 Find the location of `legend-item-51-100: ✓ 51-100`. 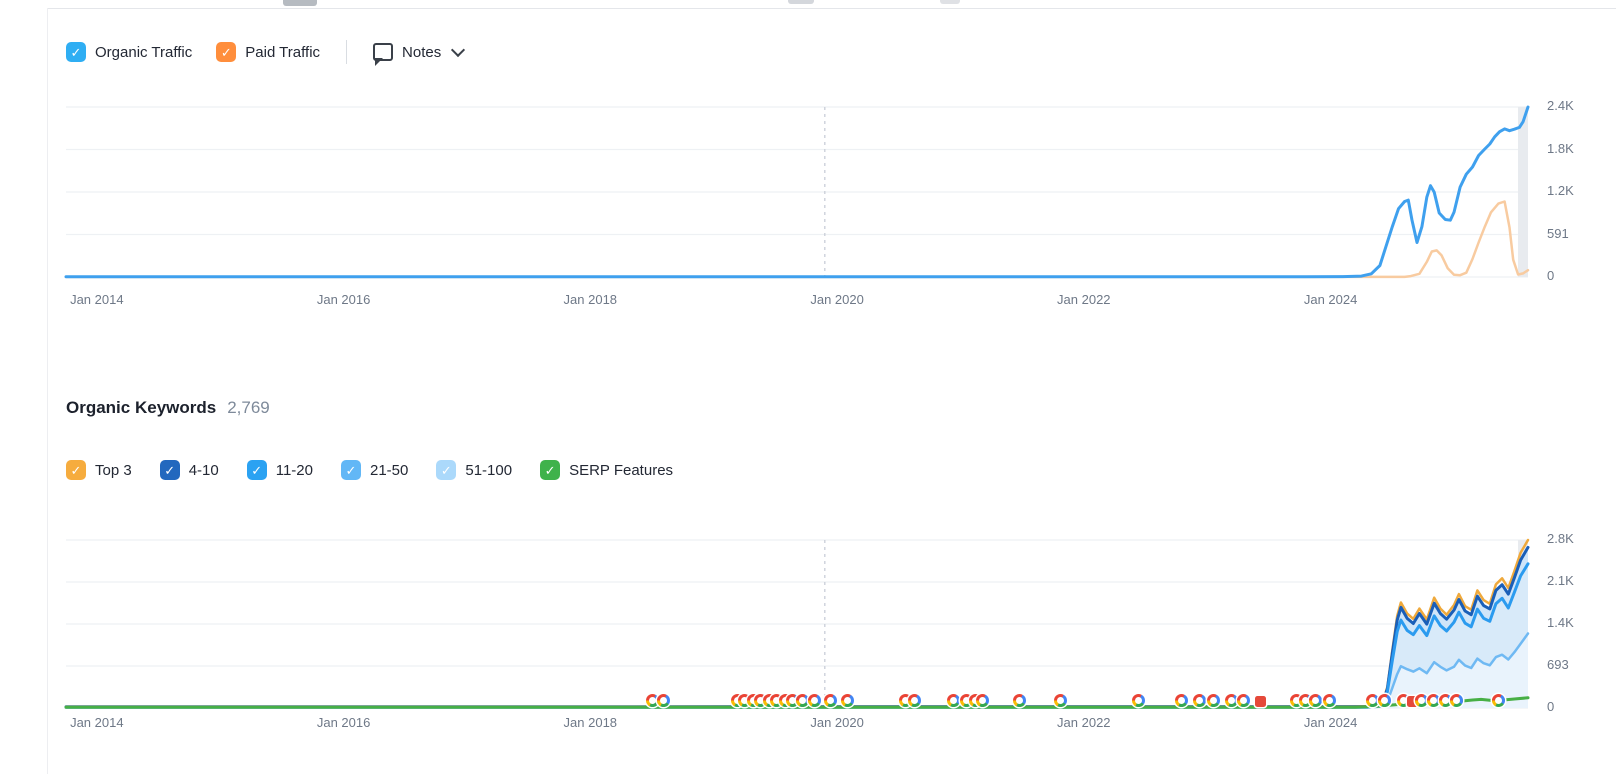

legend-item-51-100: ✓ 51-100 is located at coordinates (474, 470).